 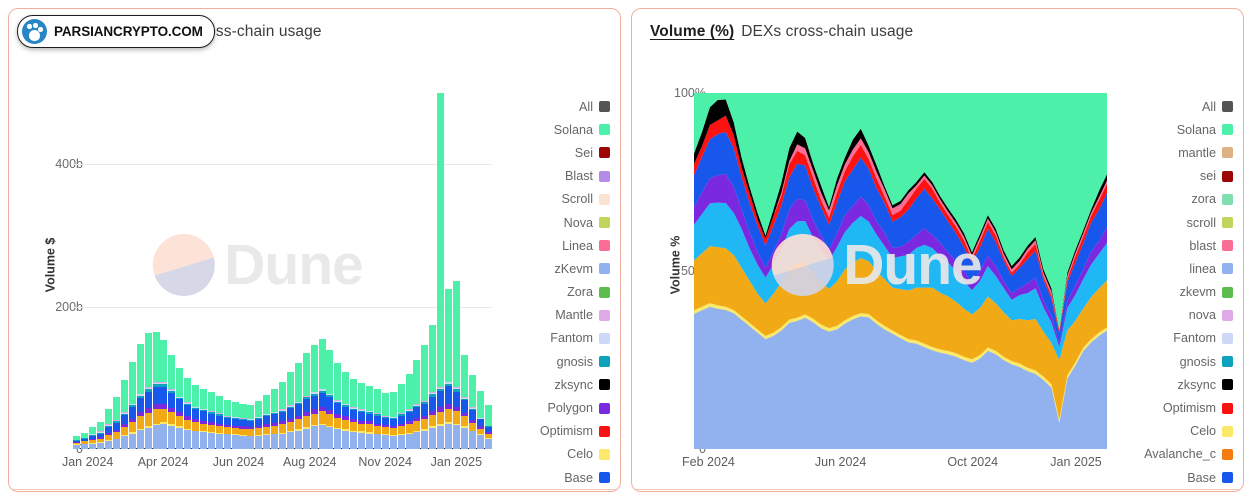 I want to click on legend-label: Nova, so click(x=578, y=222).